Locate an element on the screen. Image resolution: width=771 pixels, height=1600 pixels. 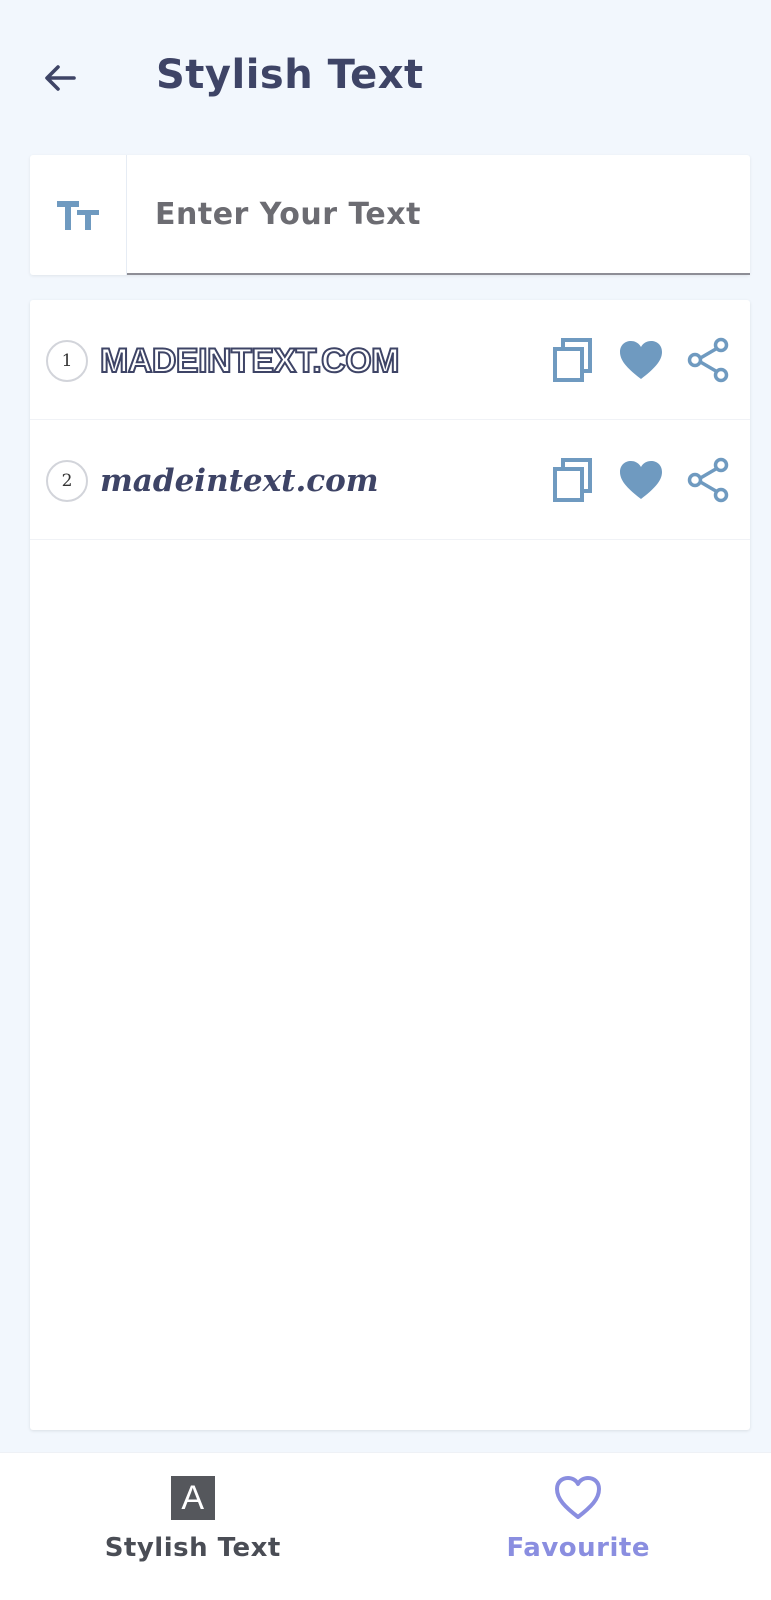
list-item: 2 madeintext.com is located at coordinates (390, 480).